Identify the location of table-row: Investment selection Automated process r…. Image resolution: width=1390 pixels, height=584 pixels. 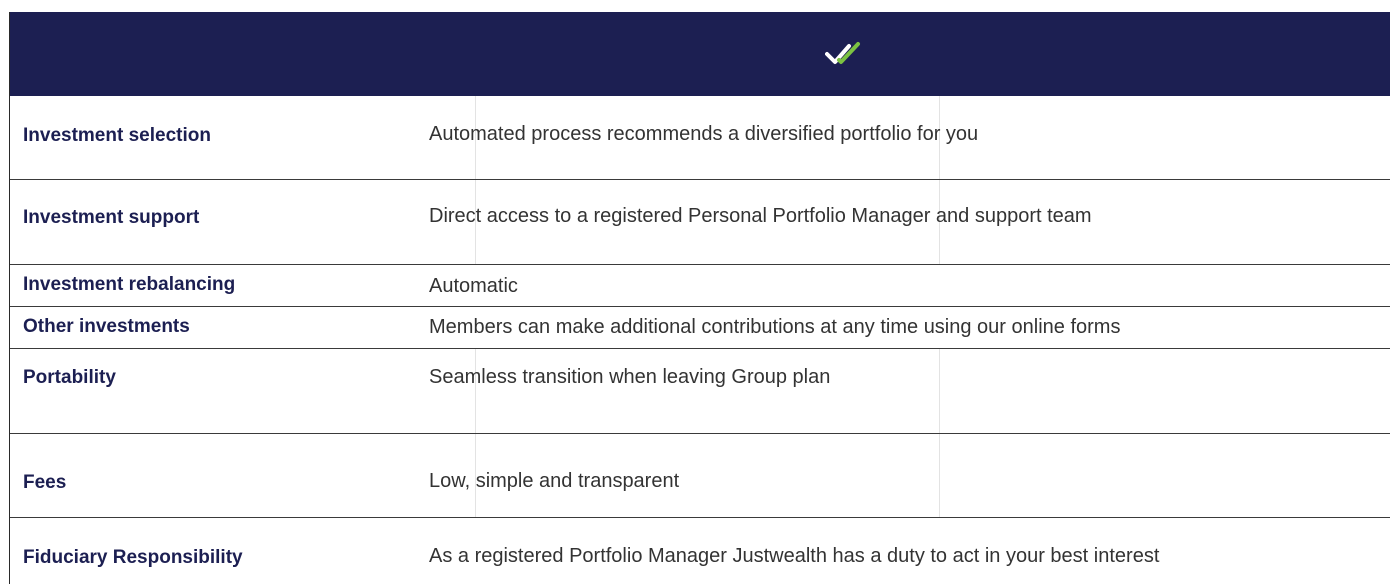
(700, 138).